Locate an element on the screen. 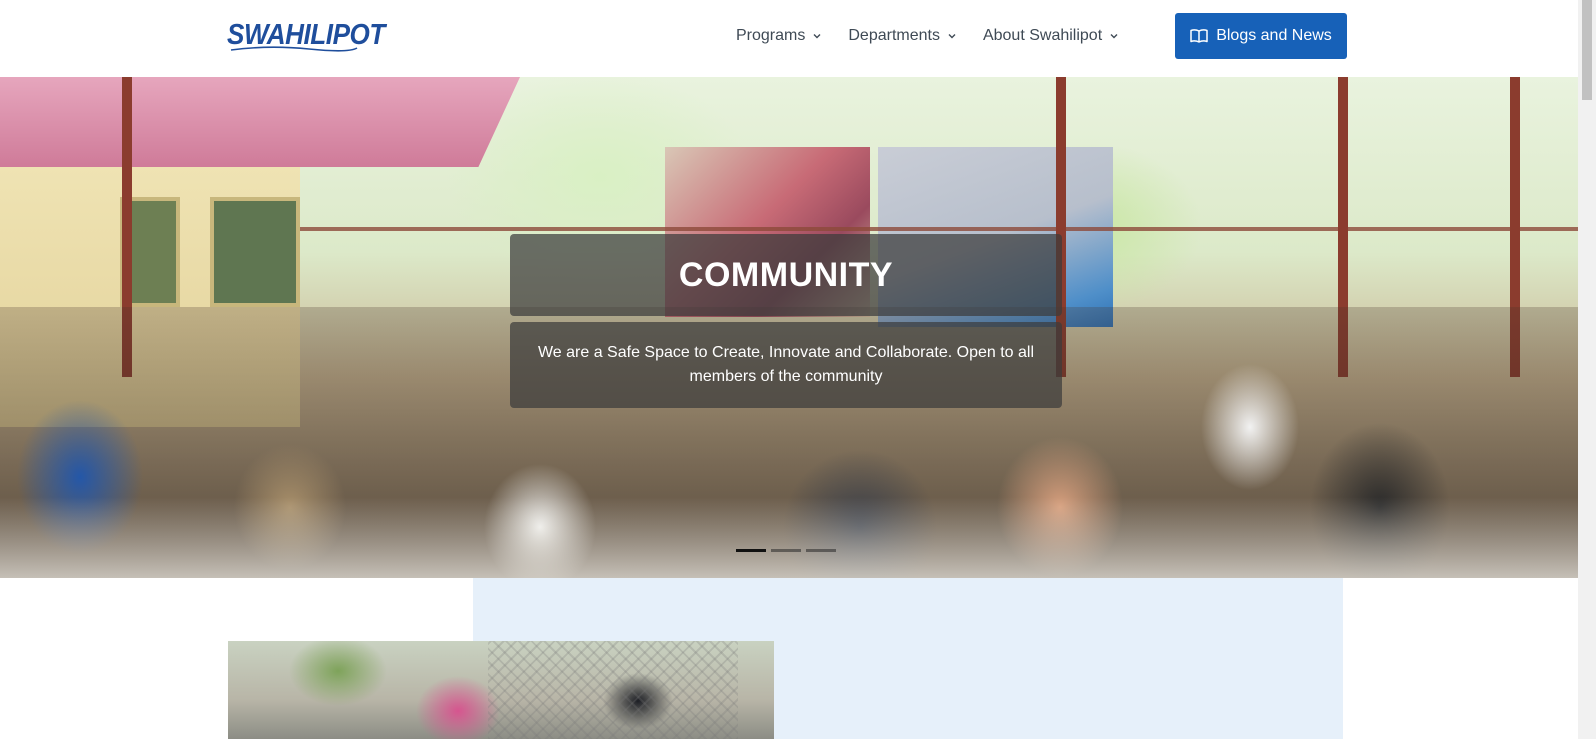 The image size is (1596, 739). hero-photo-chairs is located at coordinates (789, 537).